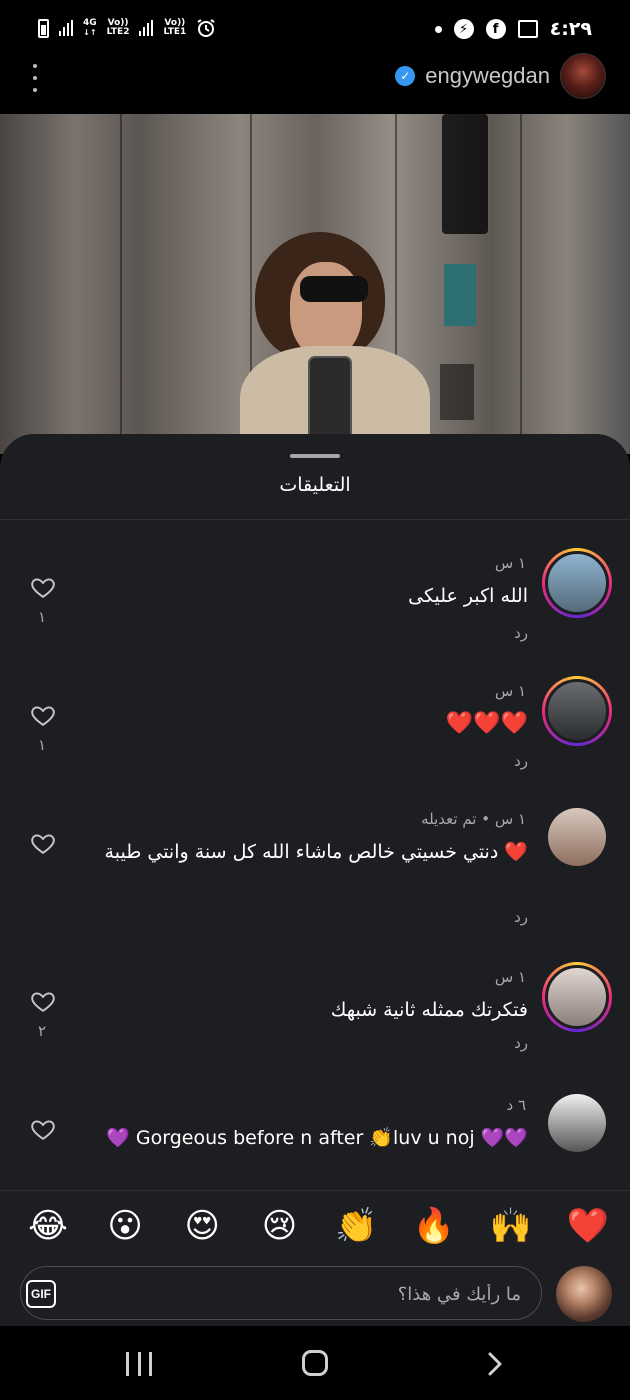  I want to click on facebook-icon: f, so click(495, 29).